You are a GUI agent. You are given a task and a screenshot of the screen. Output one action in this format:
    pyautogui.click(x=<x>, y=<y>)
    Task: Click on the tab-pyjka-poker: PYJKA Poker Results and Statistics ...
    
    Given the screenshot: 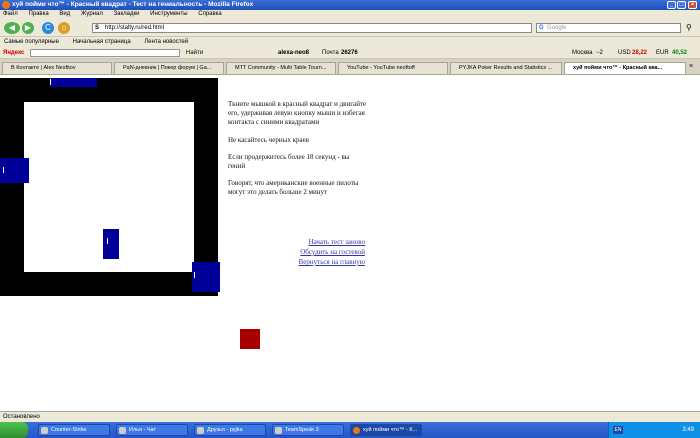 What is the action you would take?
    pyautogui.click(x=506, y=68)
    